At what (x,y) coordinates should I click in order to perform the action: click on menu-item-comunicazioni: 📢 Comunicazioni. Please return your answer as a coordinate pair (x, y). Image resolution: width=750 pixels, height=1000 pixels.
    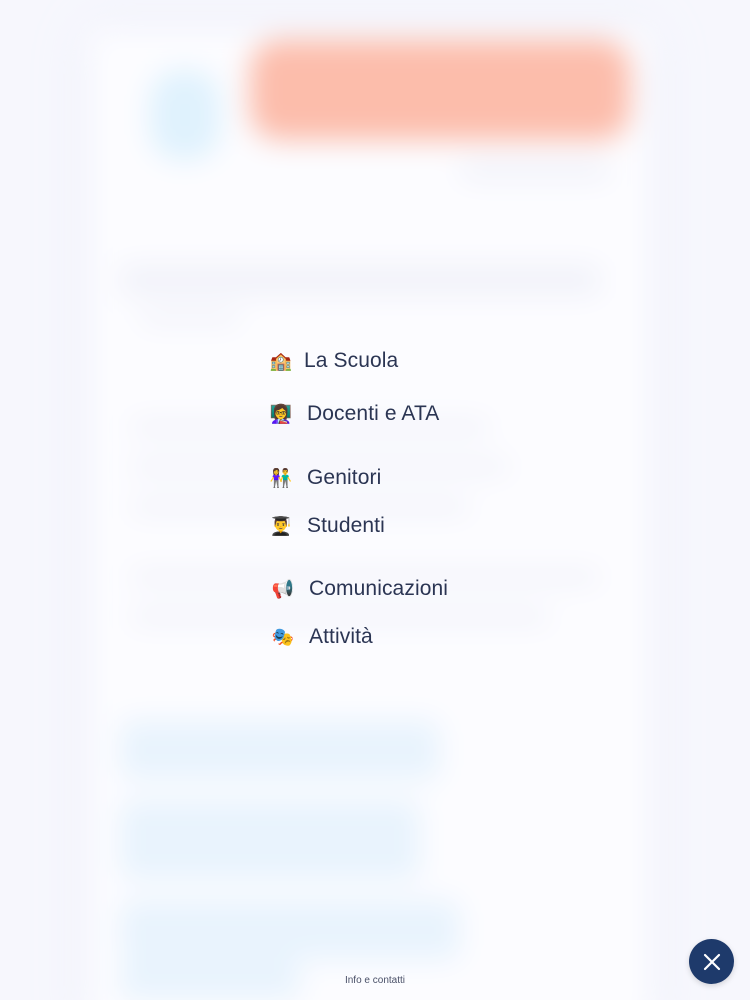
    Looking at the image, I should click on (359, 589).